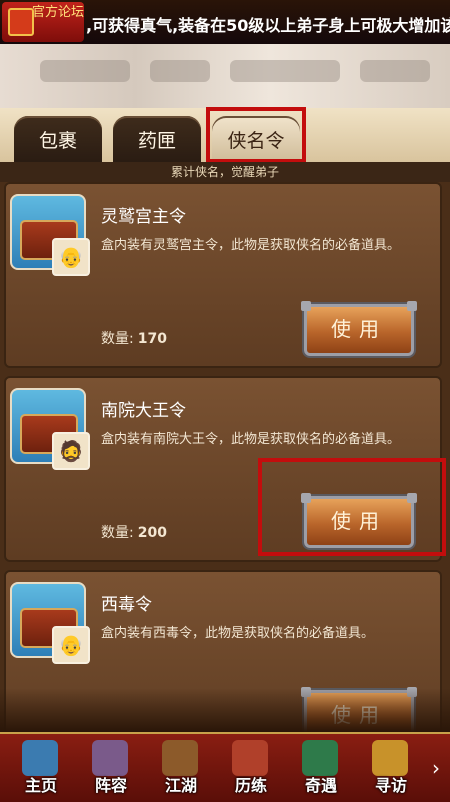 This screenshot has width=450, height=802. I want to click on home-icon, so click(40, 758).